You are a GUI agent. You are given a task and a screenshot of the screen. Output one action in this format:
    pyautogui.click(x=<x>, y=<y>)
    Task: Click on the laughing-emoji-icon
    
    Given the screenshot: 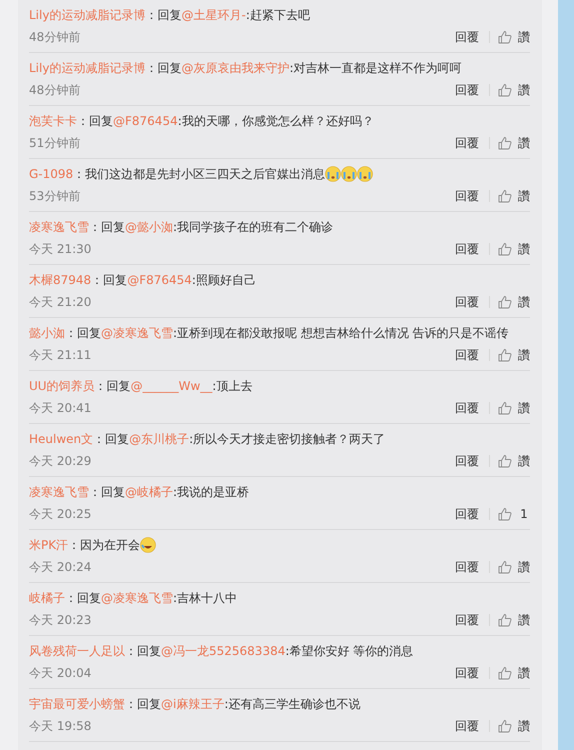 What is the action you would take?
    pyautogui.click(x=148, y=545)
    